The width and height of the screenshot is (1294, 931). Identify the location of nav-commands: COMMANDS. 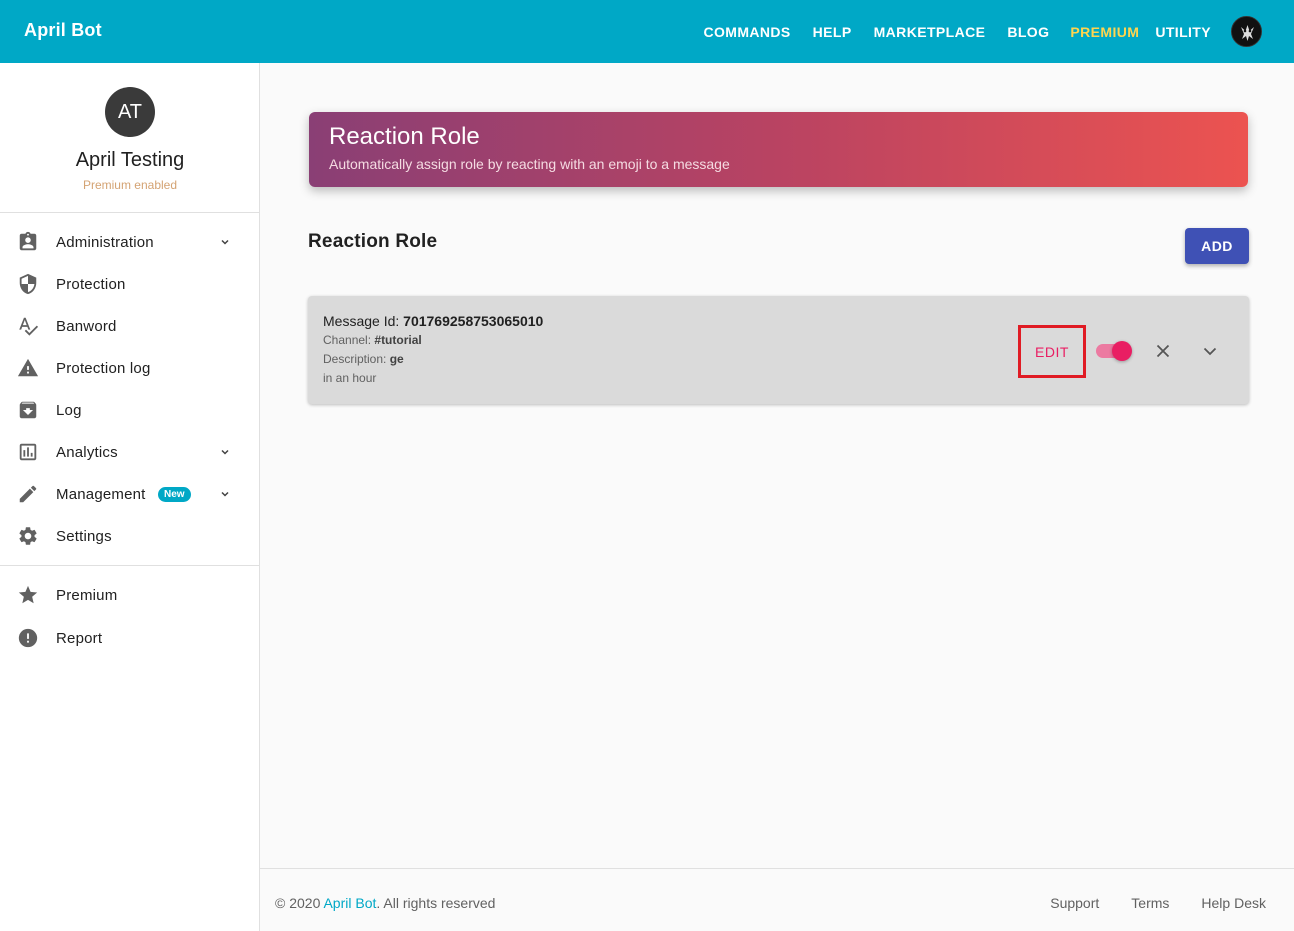
(746, 32).